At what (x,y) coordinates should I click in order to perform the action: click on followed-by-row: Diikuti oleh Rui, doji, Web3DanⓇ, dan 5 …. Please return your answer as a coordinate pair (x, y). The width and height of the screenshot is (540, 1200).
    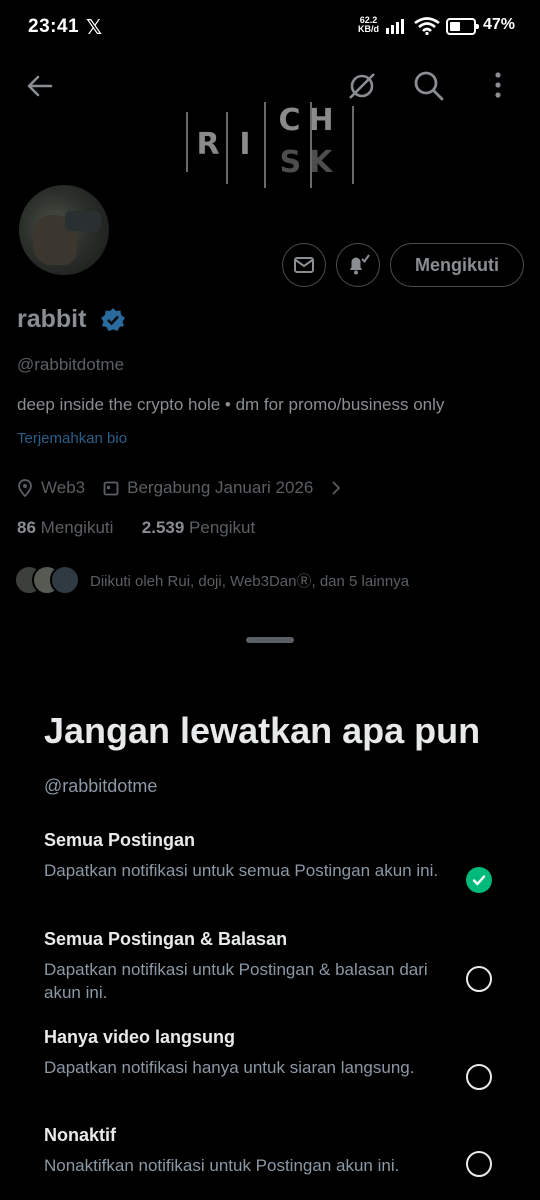
    Looking at the image, I should click on (211, 580).